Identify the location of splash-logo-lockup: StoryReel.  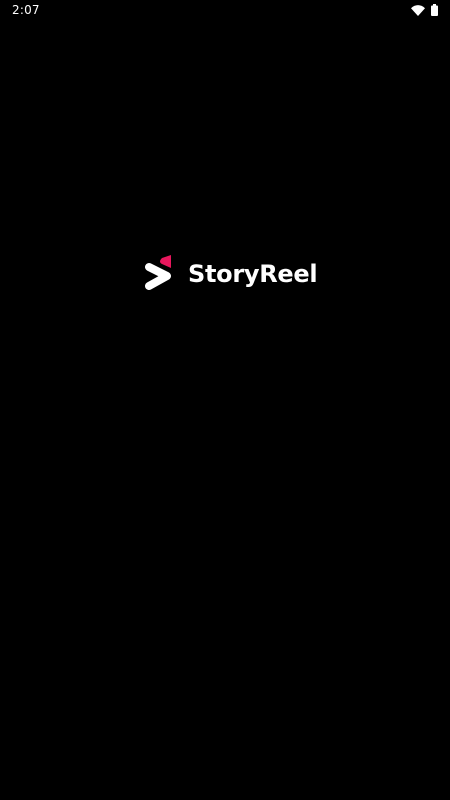
(231, 274).